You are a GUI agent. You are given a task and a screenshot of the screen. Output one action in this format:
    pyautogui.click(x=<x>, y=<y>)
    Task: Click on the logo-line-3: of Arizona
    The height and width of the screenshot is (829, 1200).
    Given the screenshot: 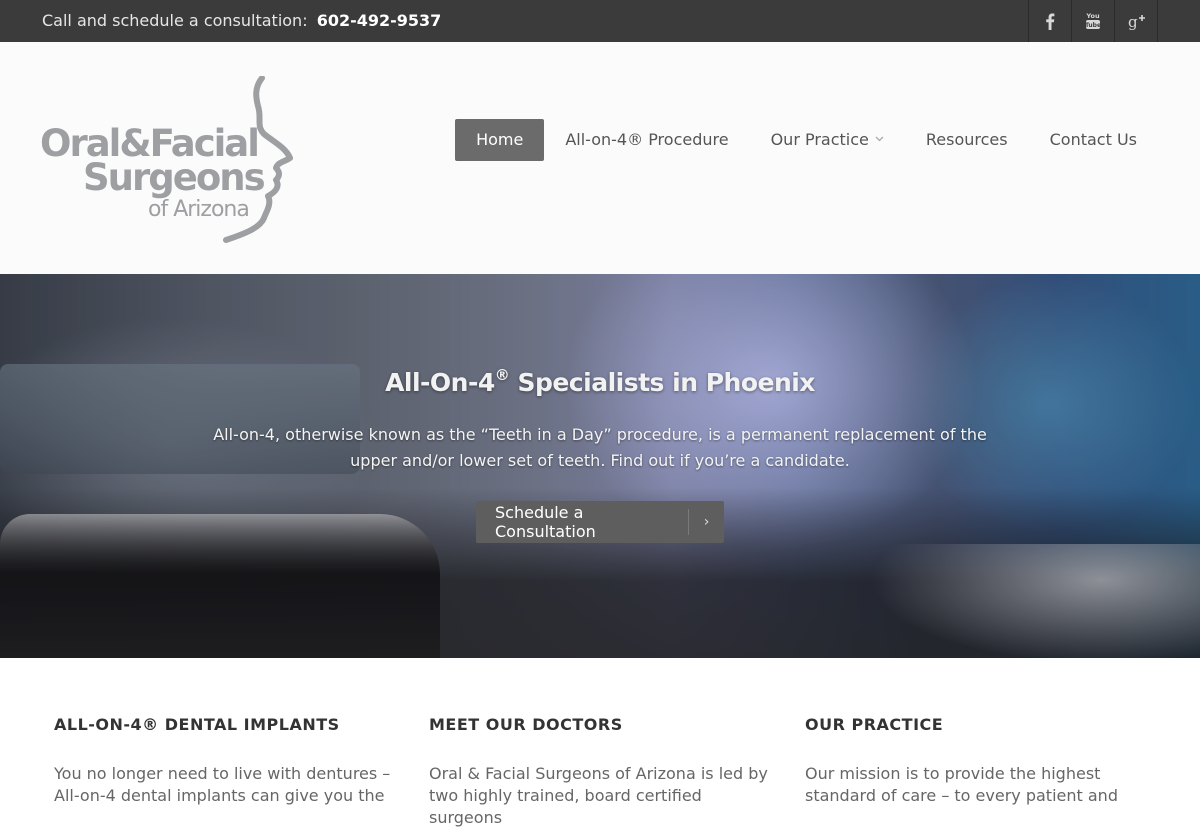 What is the action you would take?
    pyautogui.click(x=199, y=209)
    